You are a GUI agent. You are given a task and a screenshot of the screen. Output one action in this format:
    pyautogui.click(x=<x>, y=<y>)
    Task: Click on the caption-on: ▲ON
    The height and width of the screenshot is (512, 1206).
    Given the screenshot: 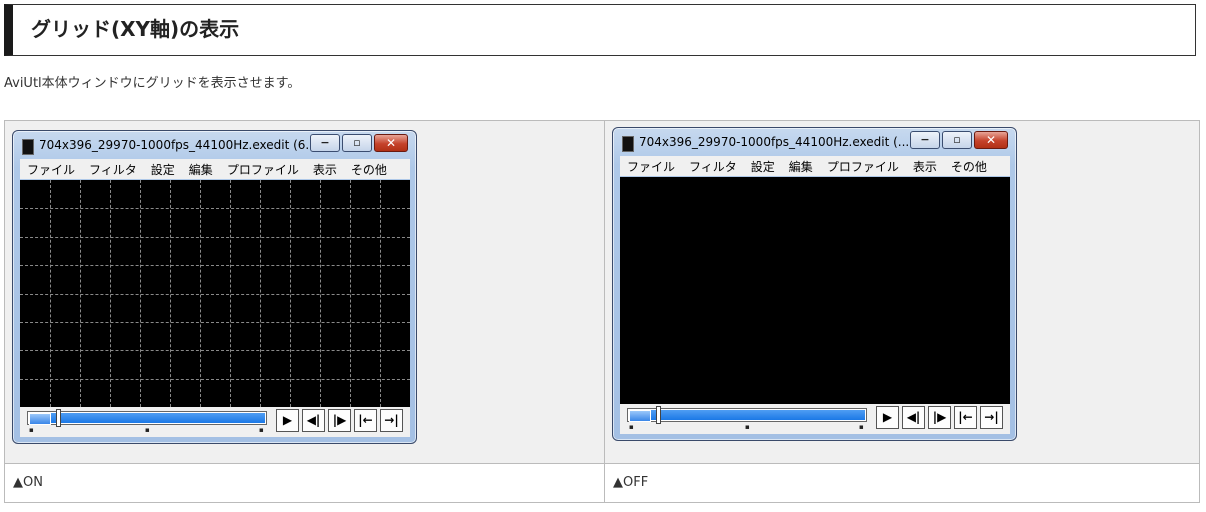 What is the action you would take?
    pyautogui.click(x=28, y=482)
    